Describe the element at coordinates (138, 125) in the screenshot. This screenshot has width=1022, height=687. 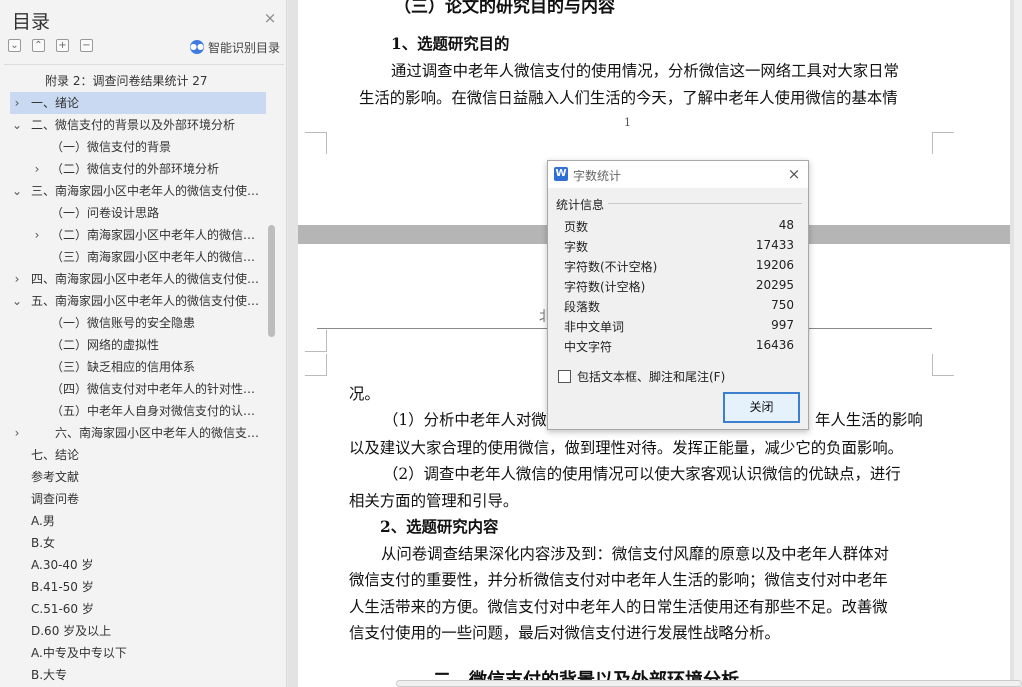
I see `toc-item: ⌄ 二、微信支付的背景以及外部环境分析` at that location.